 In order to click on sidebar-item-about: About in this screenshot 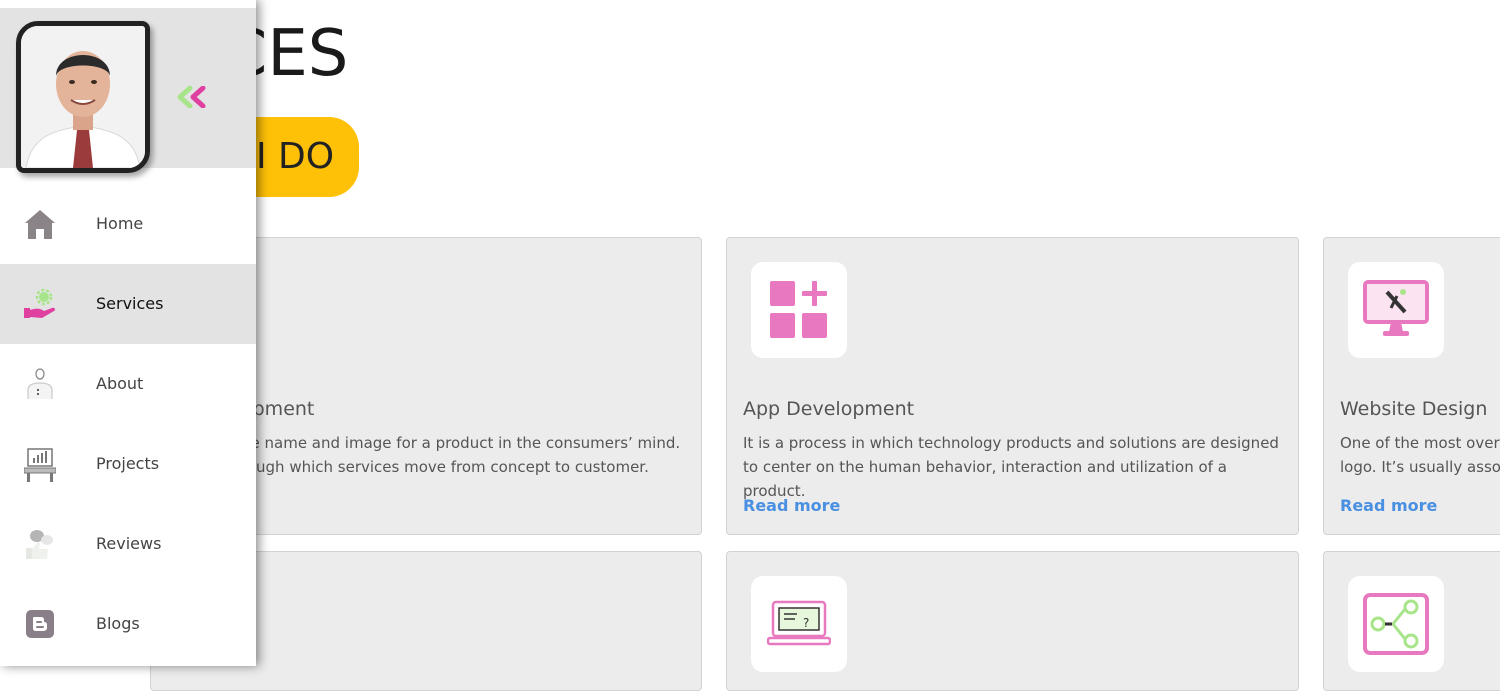, I will do `click(128, 384)`.